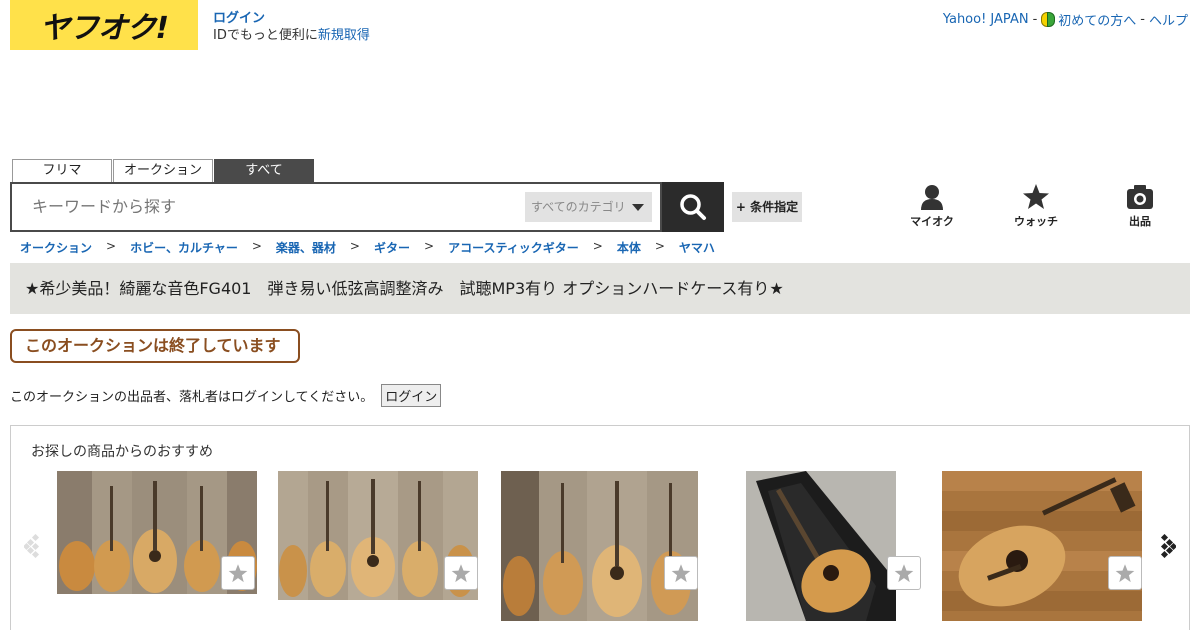  What do you see at coordinates (697, 247) in the screenshot?
I see `breadcrumb-item: ヤマハ` at bounding box center [697, 247].